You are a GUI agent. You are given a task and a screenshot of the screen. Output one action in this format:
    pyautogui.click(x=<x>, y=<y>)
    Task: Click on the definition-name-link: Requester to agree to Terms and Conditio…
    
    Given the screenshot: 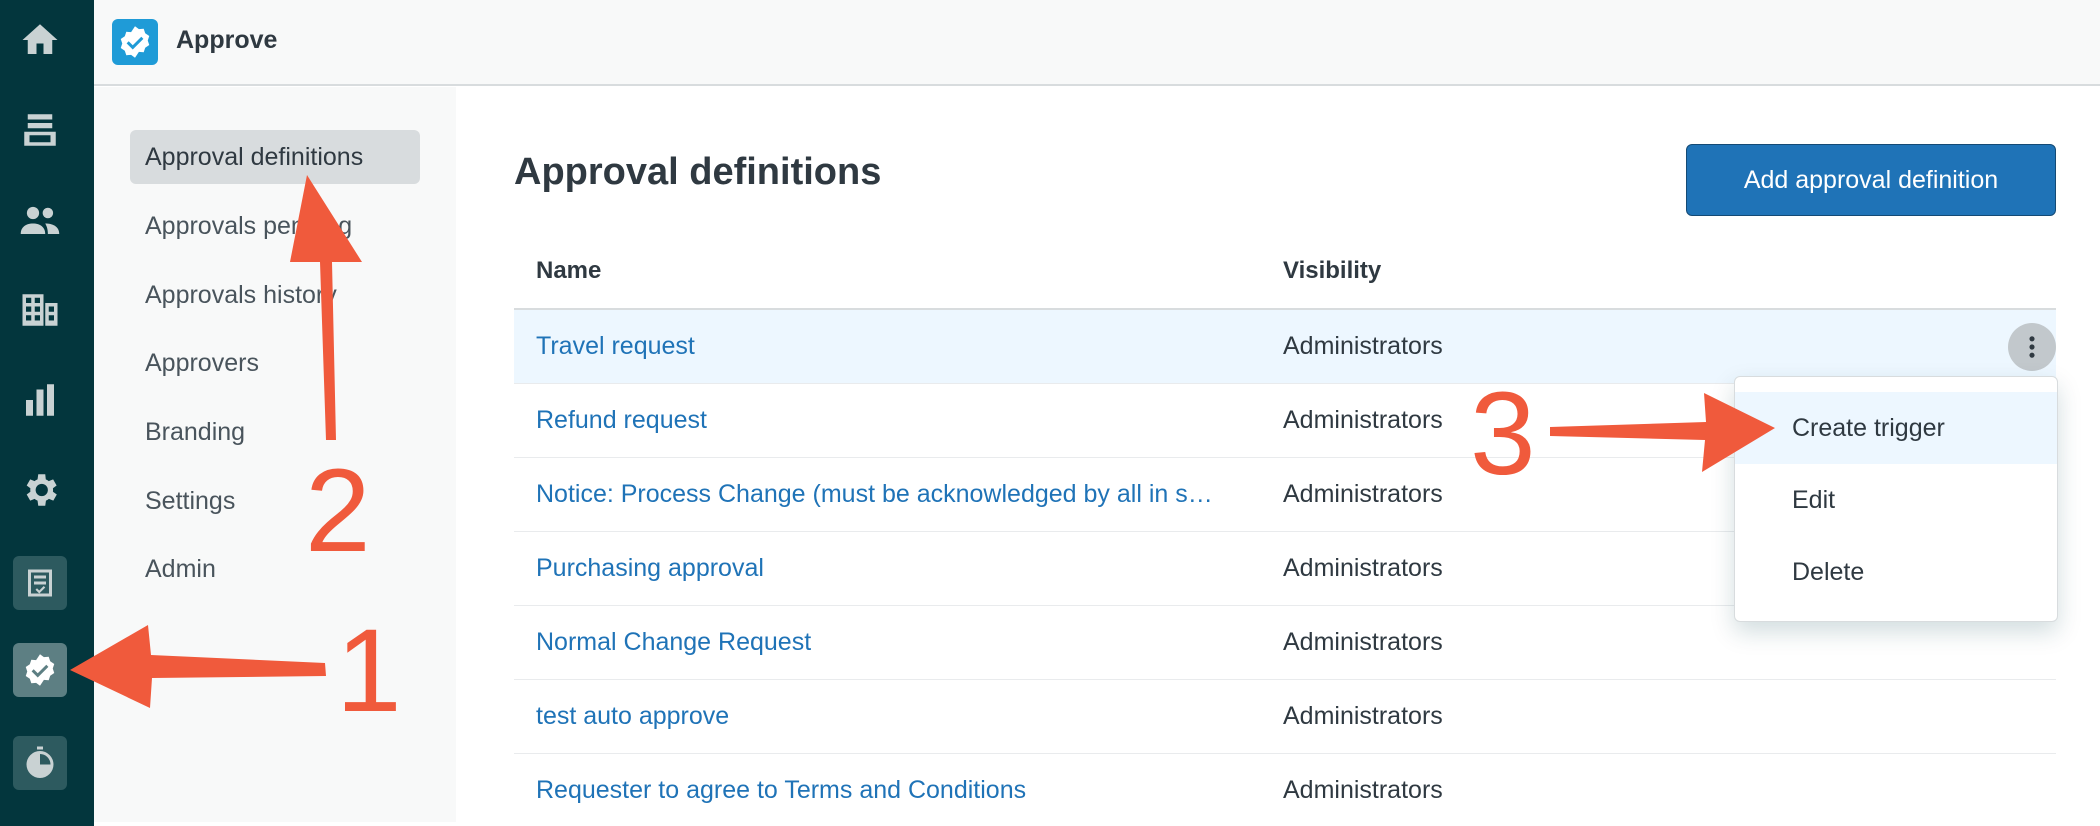 What is the action you would take?
    pyautogui.click(x=781, y=790)
    